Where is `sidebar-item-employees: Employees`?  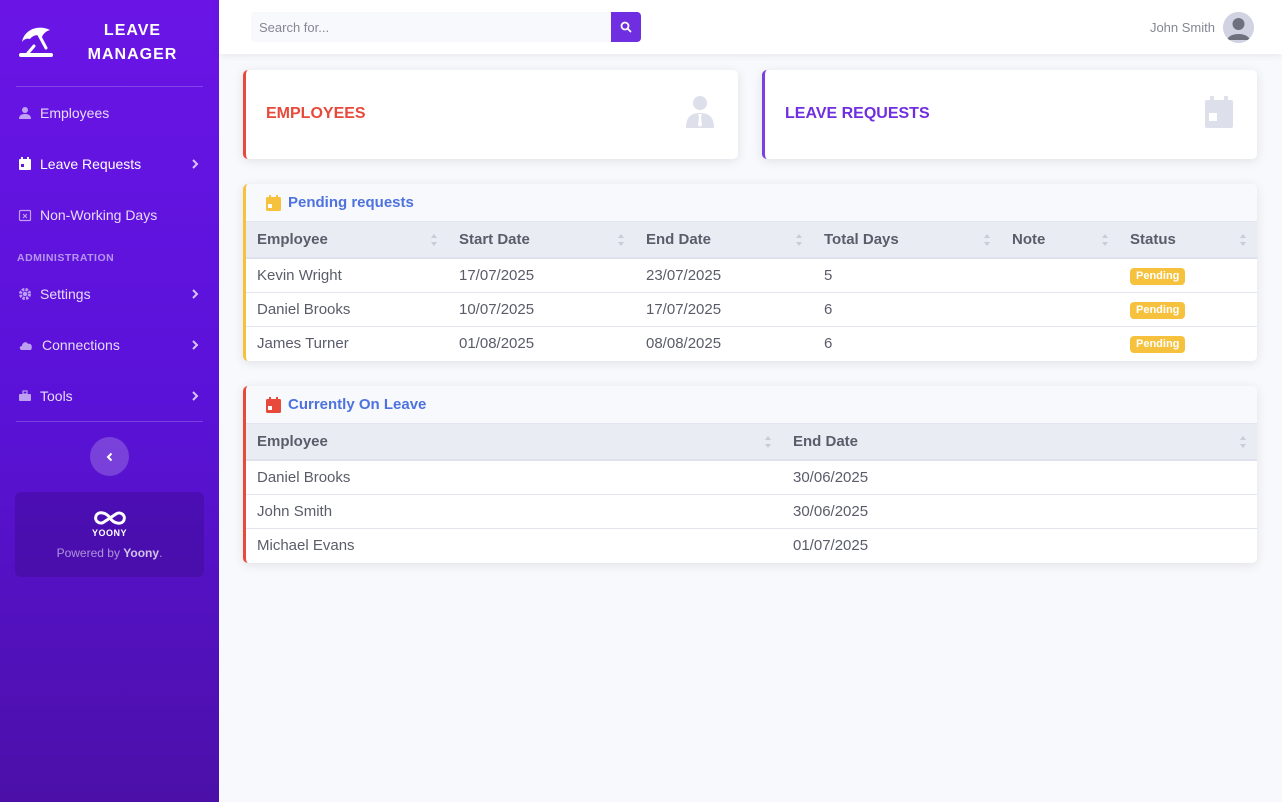 sidebar-item-employees: Employees is located at coordinates (109, 112).